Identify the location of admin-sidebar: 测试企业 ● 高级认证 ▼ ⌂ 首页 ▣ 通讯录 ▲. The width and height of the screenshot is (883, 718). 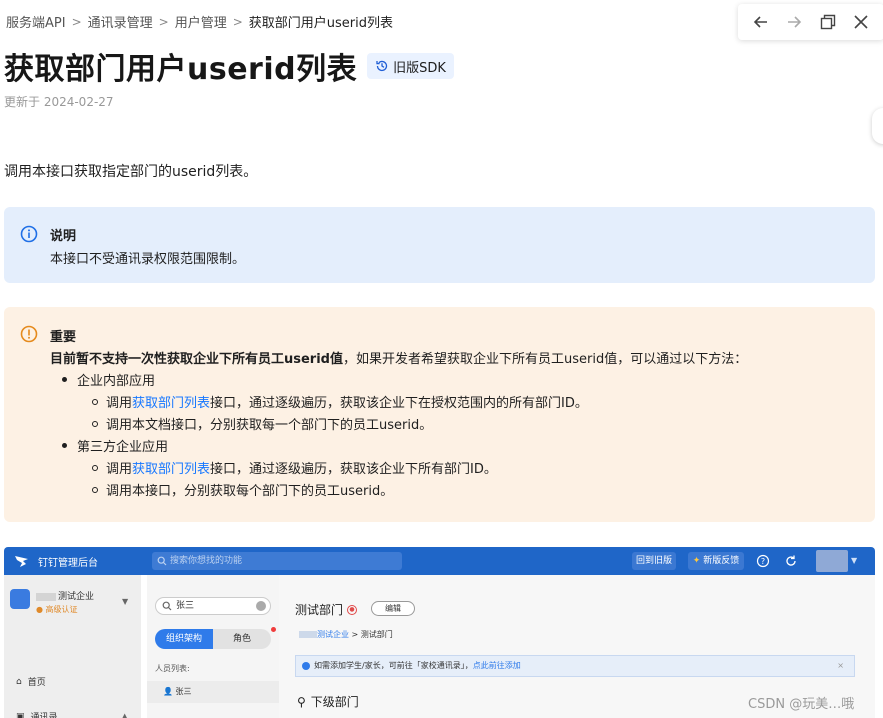
(72, 646).